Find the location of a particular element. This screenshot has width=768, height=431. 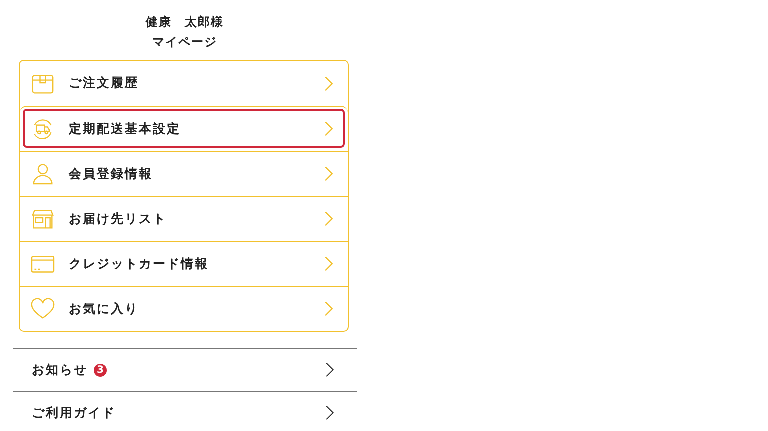

menu-label: 会員登録情報 is located at coordinates (111, 174).